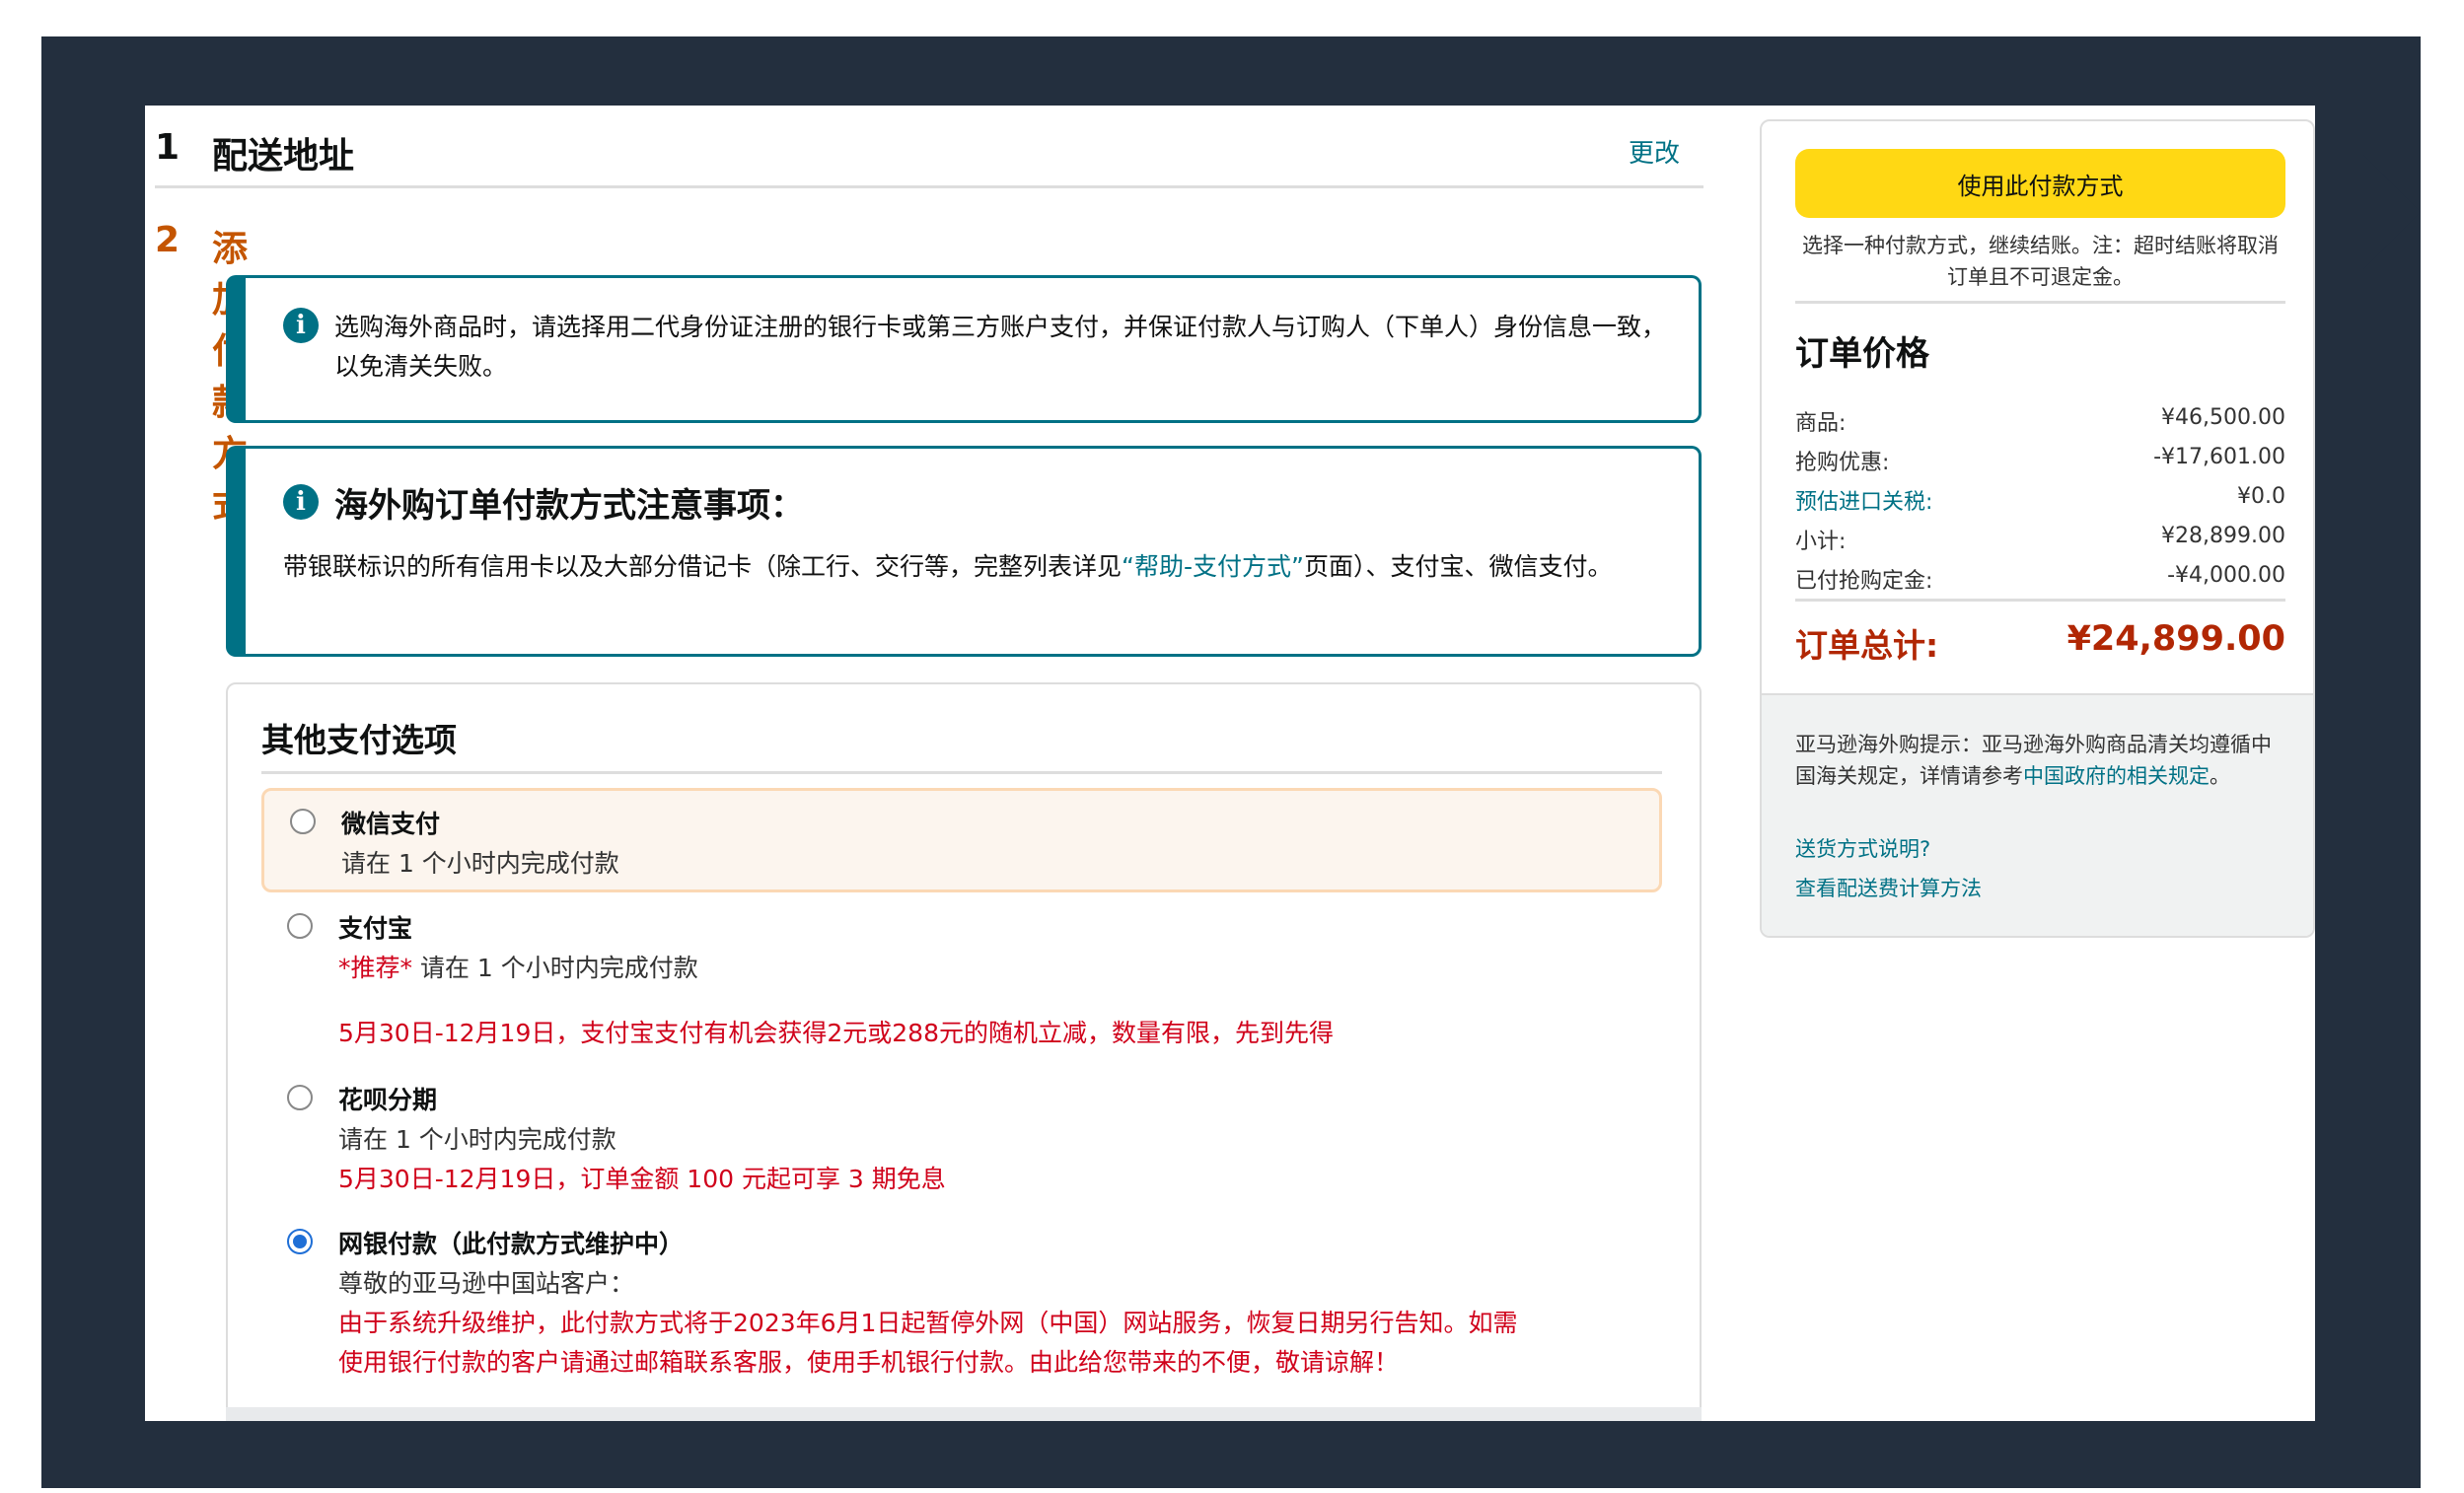  Describe the element at coordinates (391, 824) in the screenshot. I see `option-name: 微信支付` at that location.